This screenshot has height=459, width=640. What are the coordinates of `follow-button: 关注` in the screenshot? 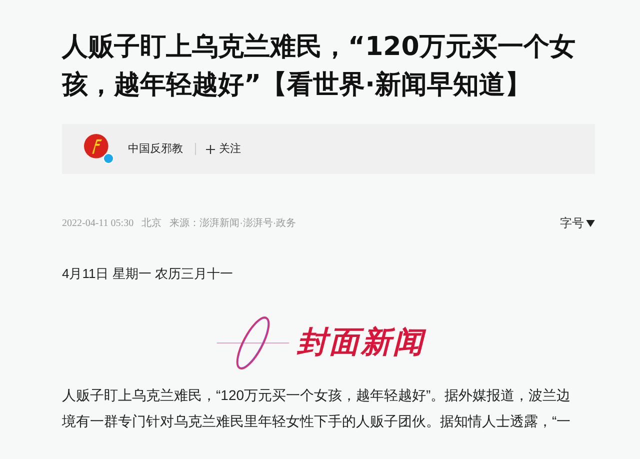 It's located at (223, 149).